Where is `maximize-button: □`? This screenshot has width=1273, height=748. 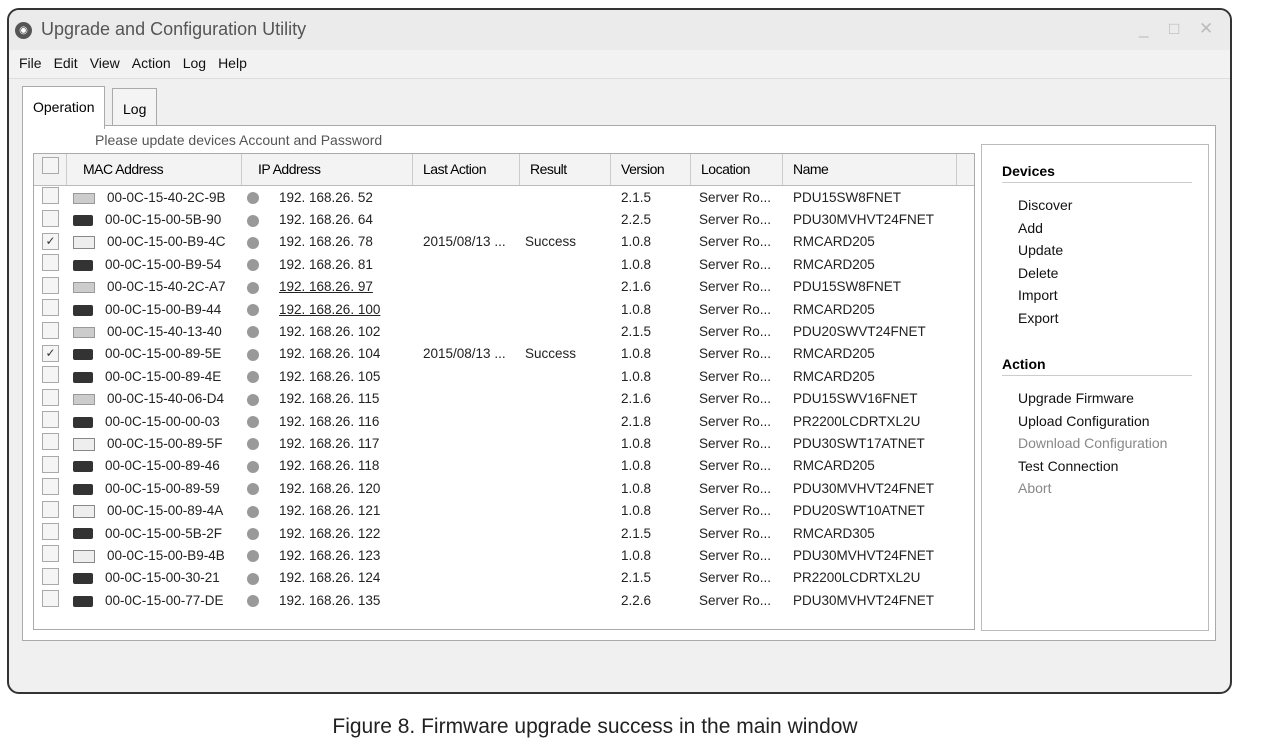 maximize-button: □ is located at coordinates (1174, 29).